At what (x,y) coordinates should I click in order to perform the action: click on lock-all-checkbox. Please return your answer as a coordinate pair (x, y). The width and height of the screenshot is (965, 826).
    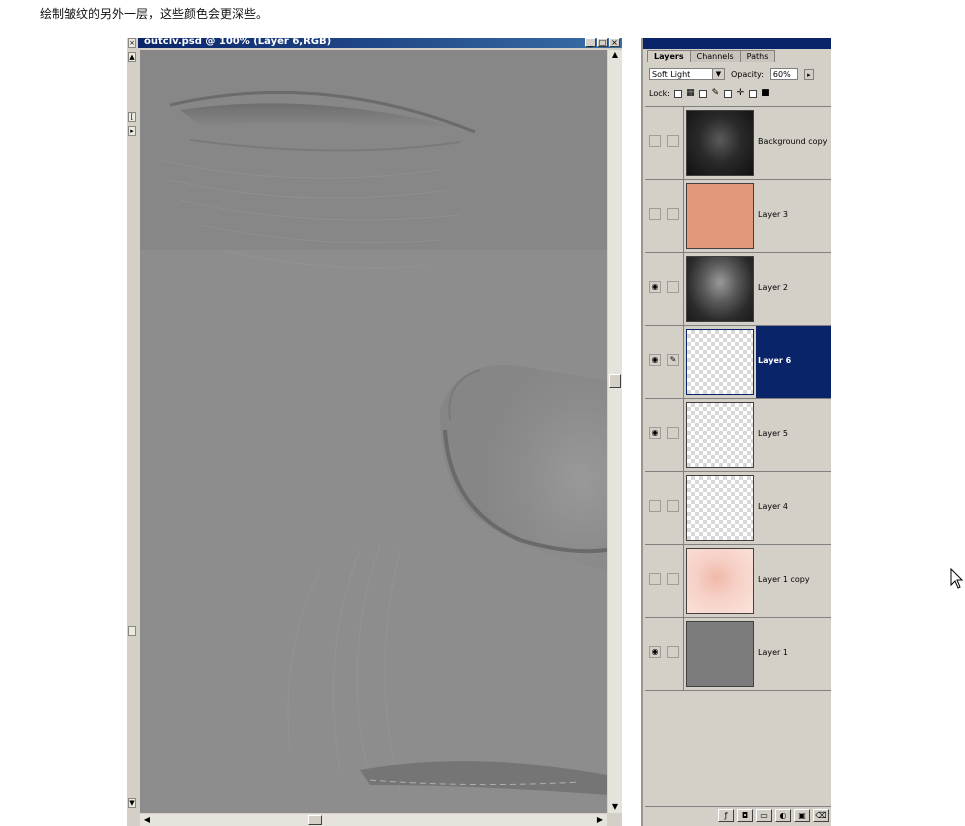
    Looking at the image, I should click on (752, 93).